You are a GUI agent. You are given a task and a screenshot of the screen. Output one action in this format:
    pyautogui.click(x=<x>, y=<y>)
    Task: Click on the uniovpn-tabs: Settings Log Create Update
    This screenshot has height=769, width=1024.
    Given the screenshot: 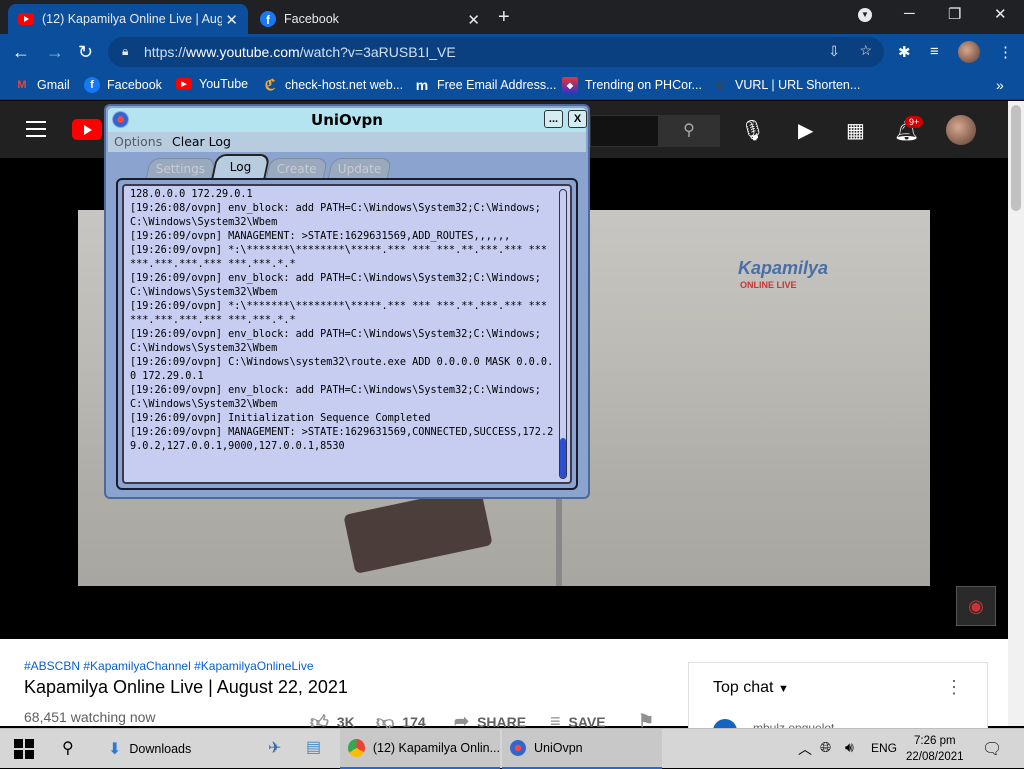 What is the action you would take?
    pyautogui.click(x=347, y=165)
    